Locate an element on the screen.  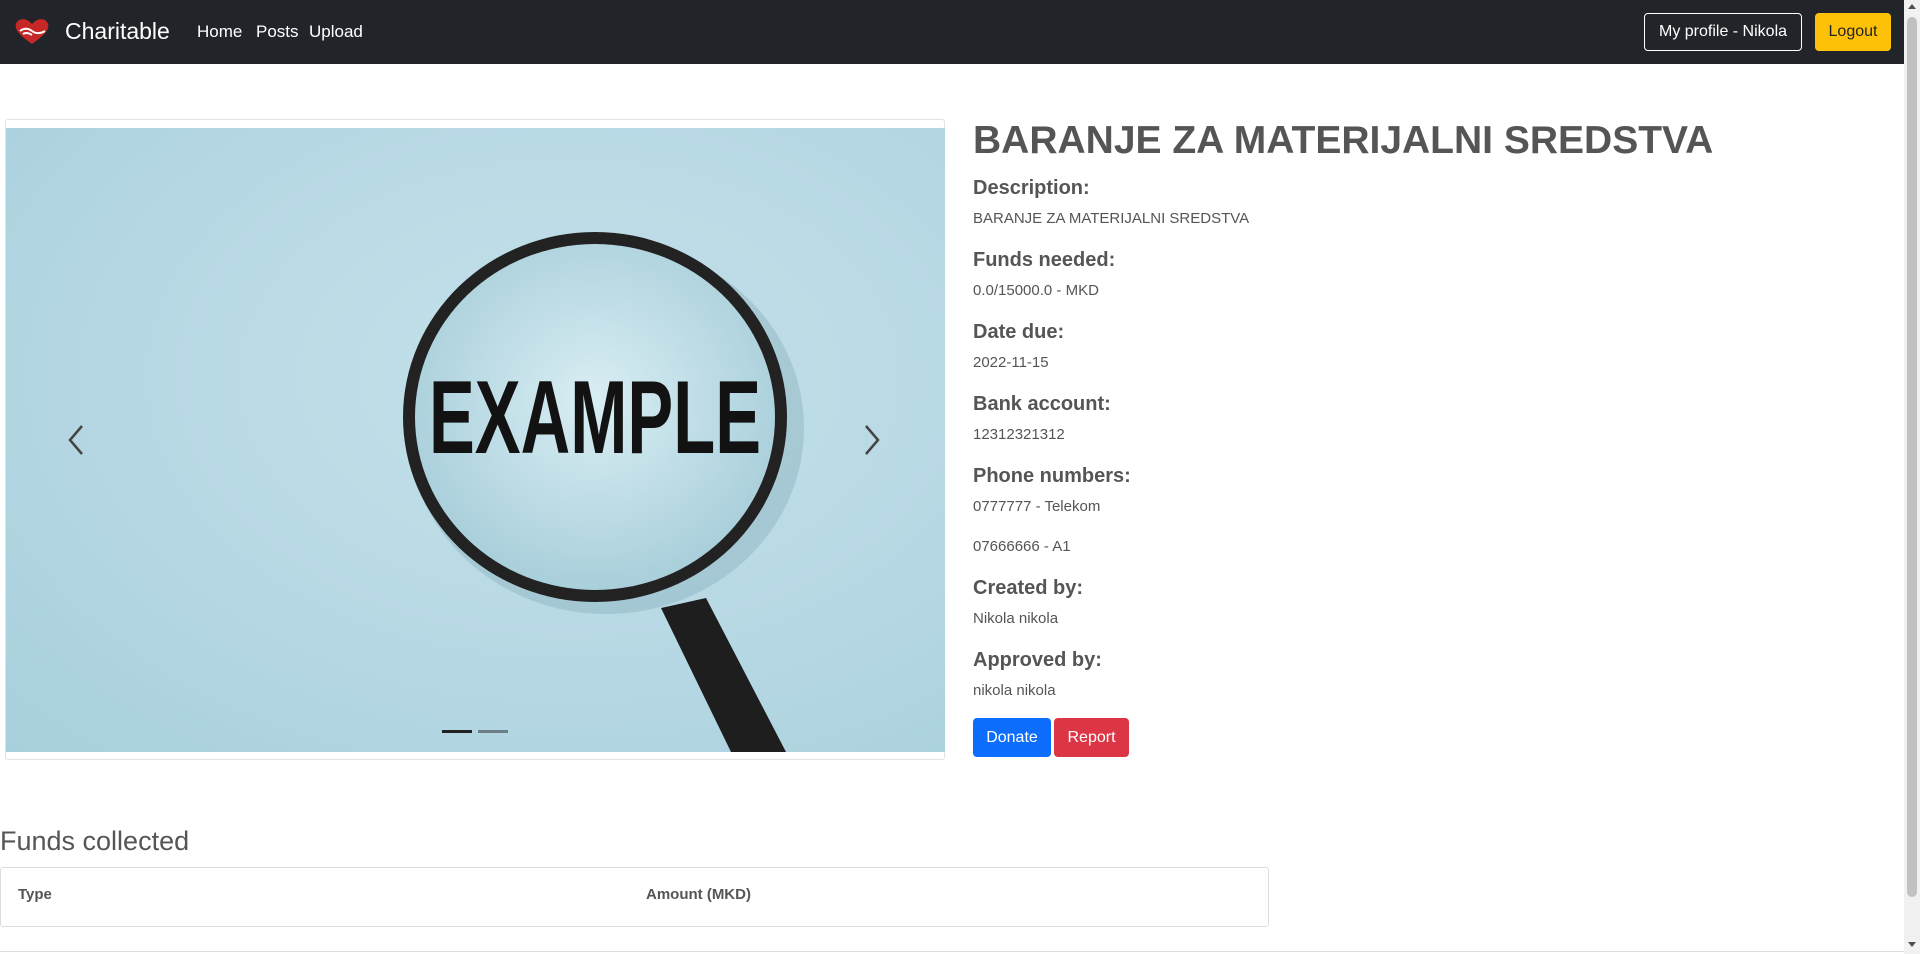
phone-number-item: 07666666 - A1 is located at coordinates (1022, 546).